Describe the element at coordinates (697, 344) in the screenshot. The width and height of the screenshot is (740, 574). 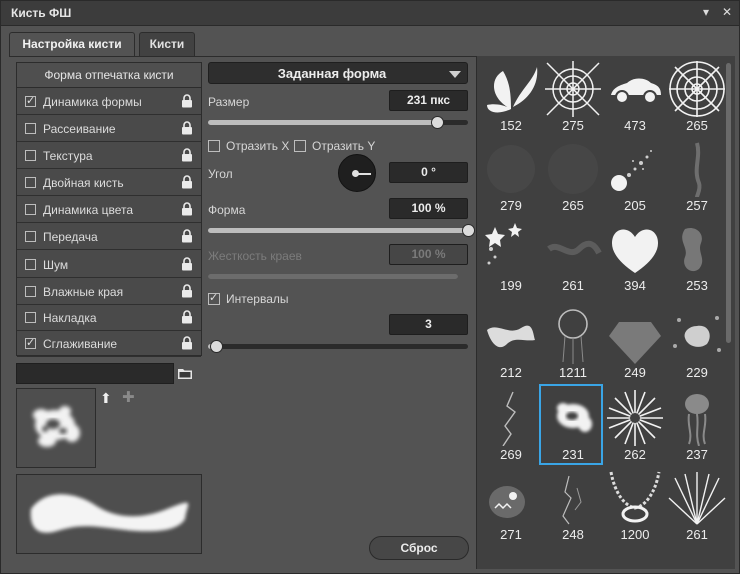
I see `brush-preset: 229` at that location.